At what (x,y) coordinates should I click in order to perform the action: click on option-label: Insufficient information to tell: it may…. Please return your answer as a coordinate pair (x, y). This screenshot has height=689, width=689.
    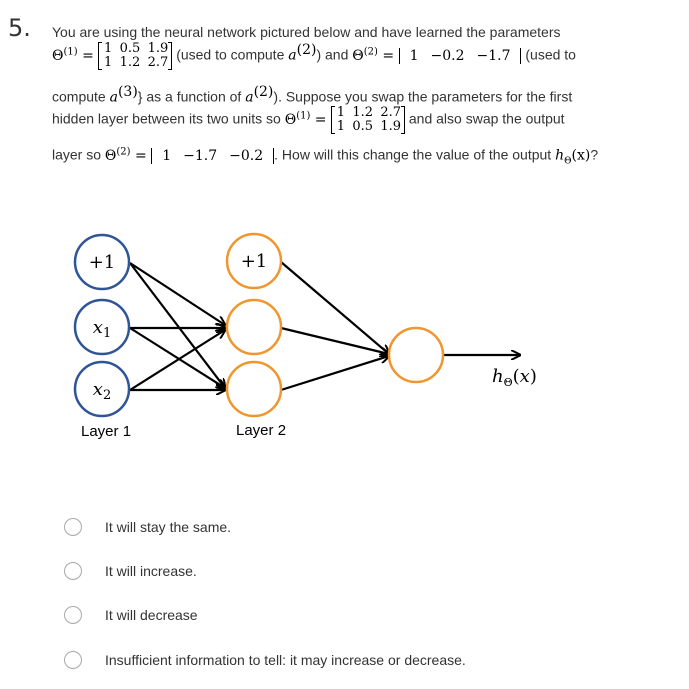
    Looking at the image, I should click on (285, 660).